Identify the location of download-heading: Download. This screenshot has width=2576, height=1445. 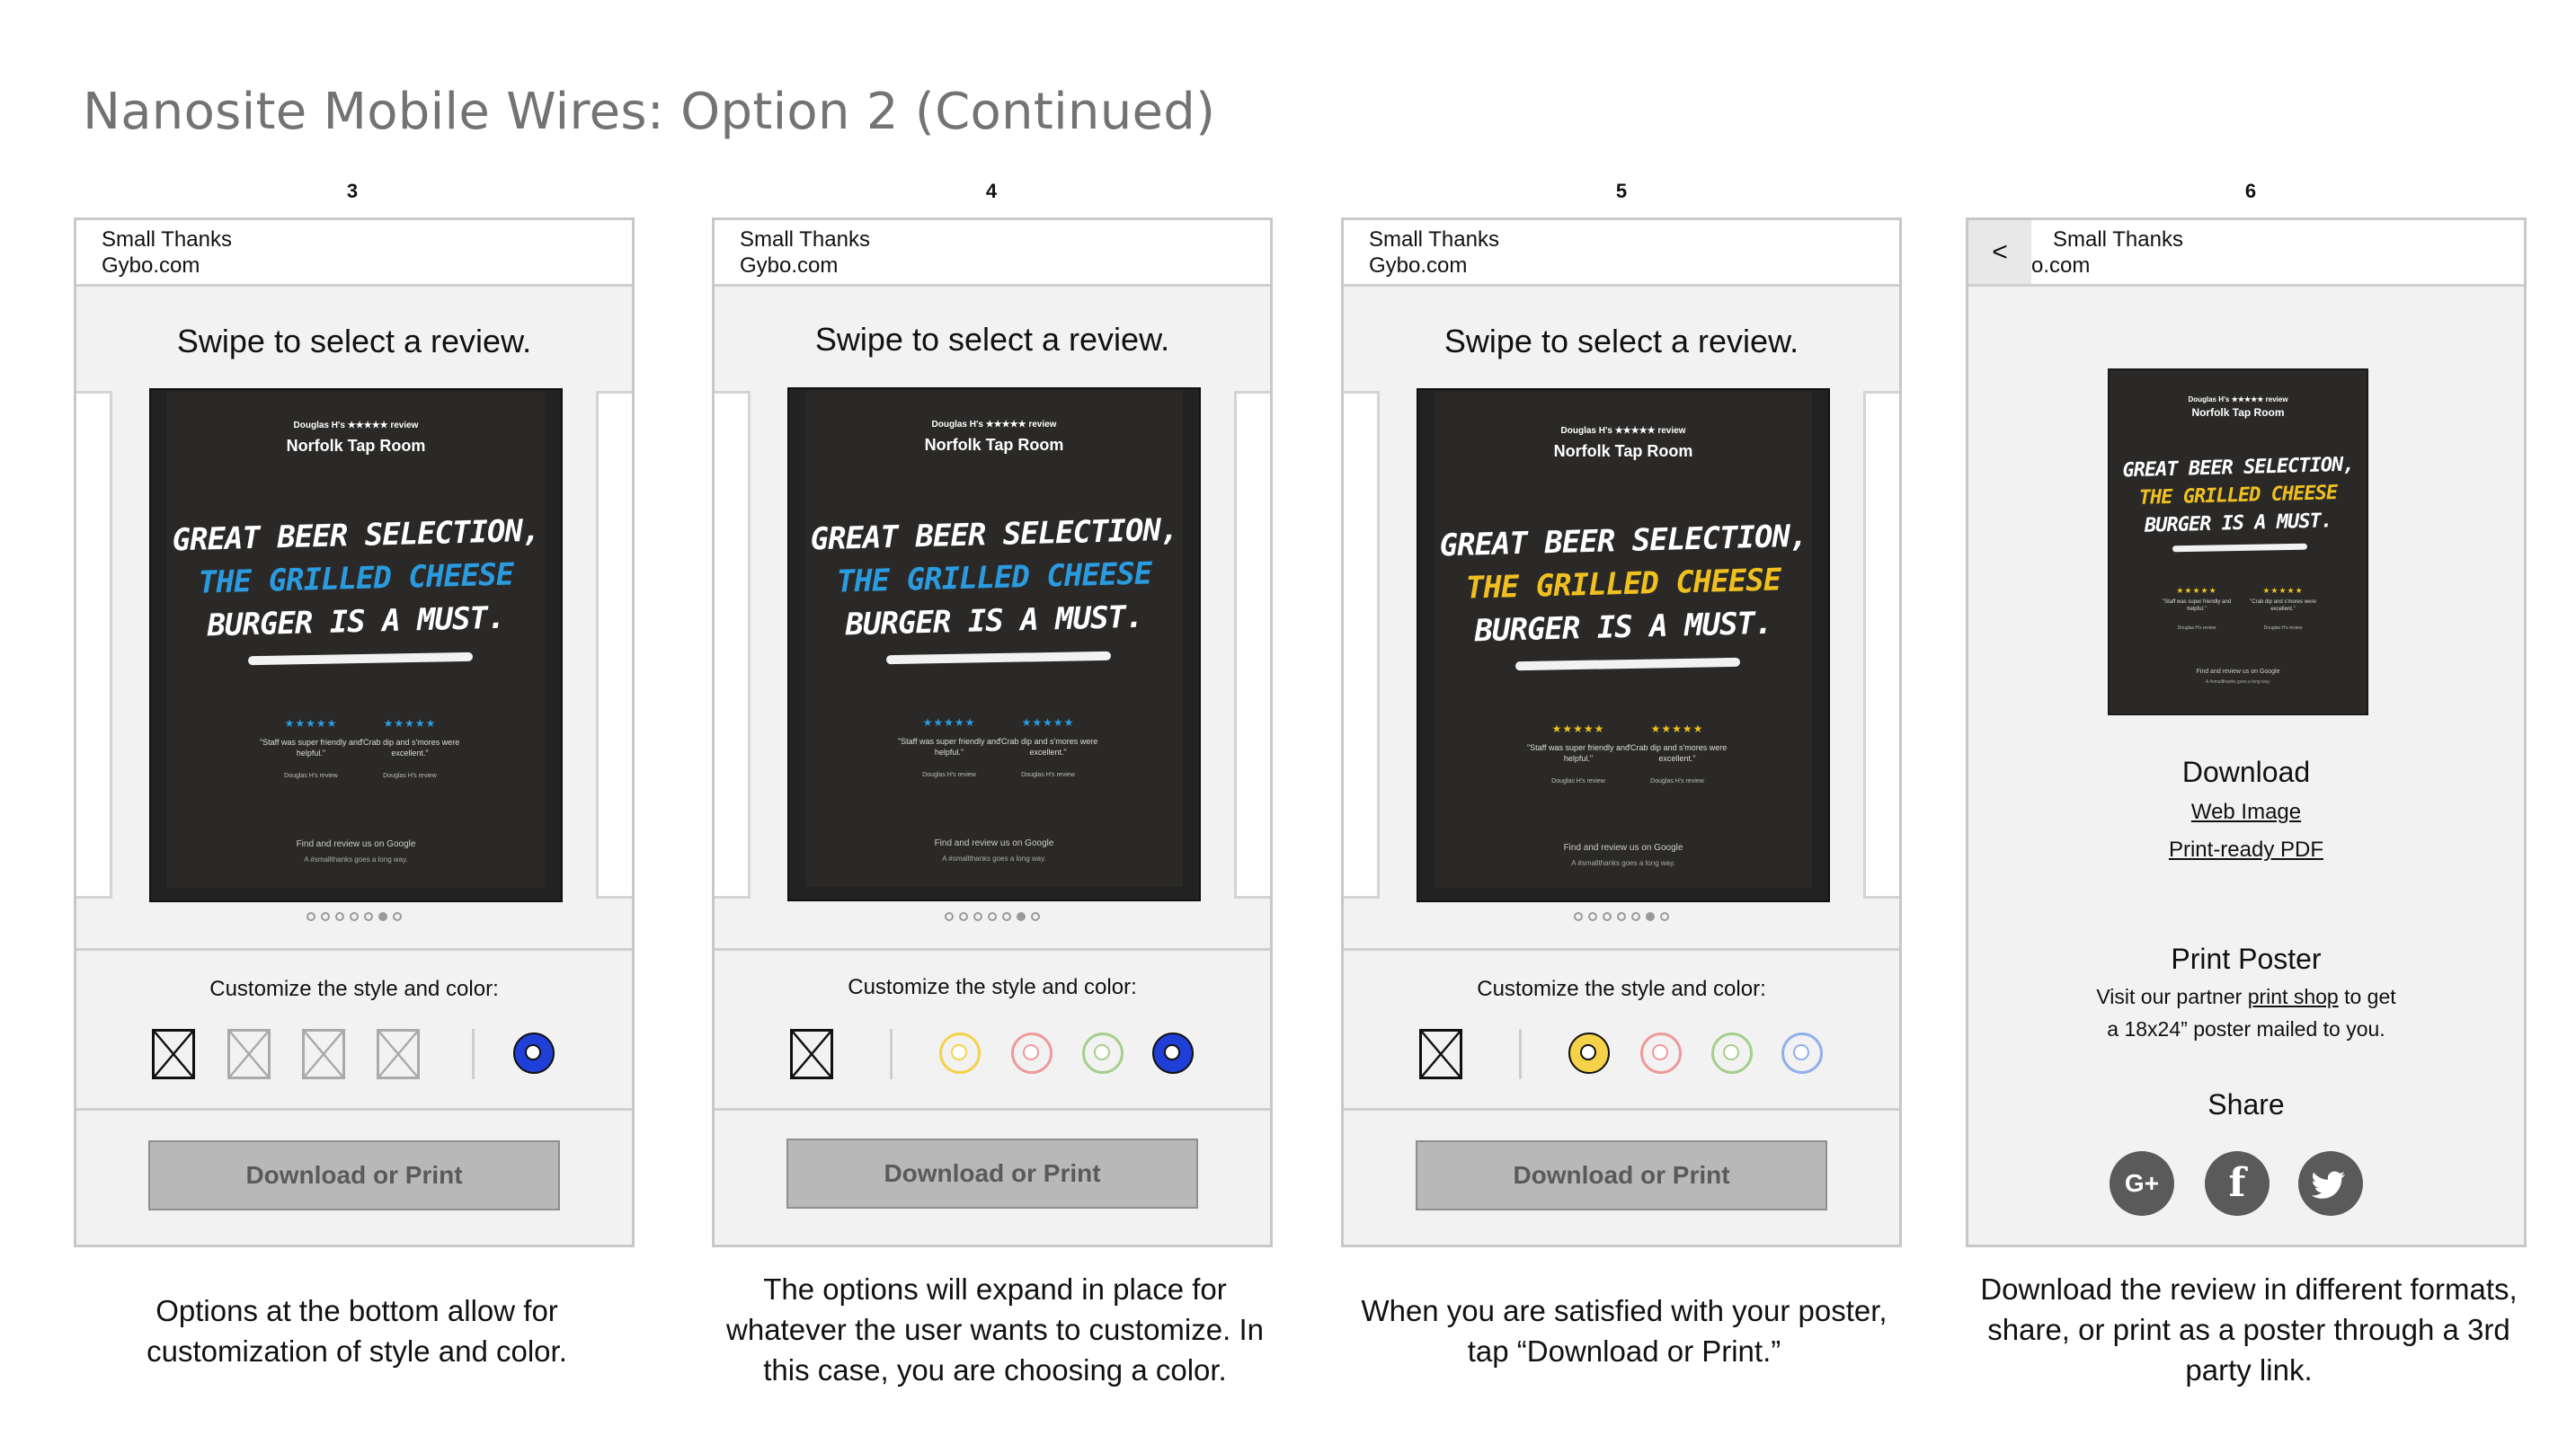
(2246, 772).